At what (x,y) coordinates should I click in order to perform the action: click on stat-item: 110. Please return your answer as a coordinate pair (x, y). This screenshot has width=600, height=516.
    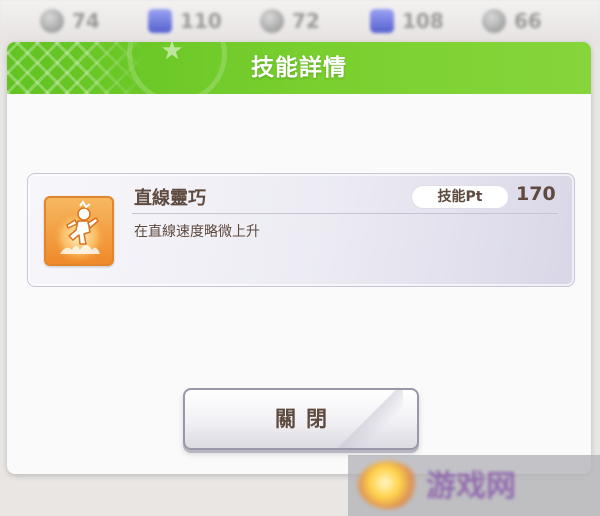
    Looking at the image, I should click on (185, 21).